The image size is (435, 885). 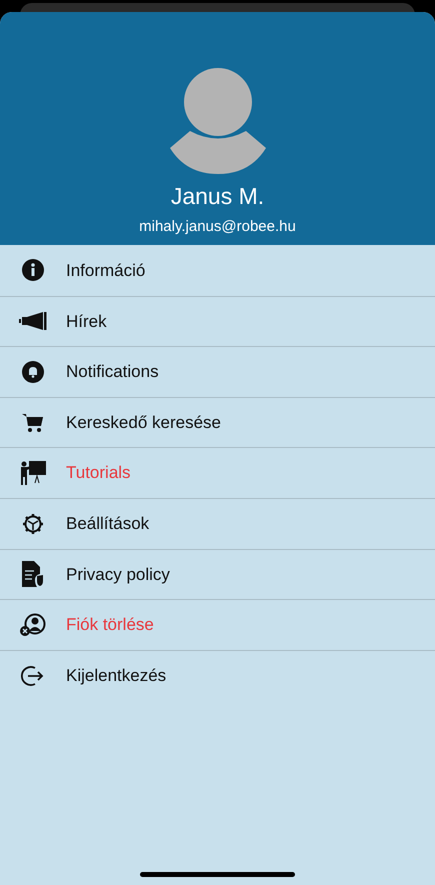 What do you see at coordinates (33, 473) in the screenshot?
I see `presenter-icon` at bounding box center [33, 473].